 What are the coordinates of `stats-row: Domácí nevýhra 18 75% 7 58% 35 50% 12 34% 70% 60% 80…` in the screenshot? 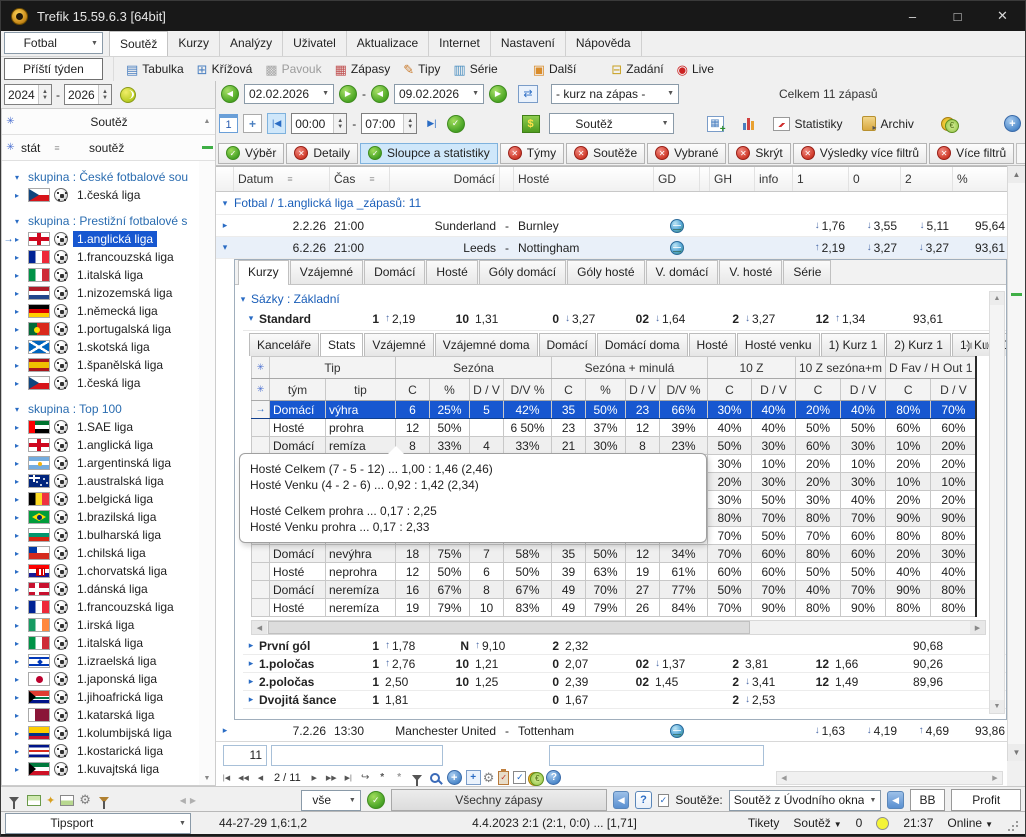 It's located at (614, 553).